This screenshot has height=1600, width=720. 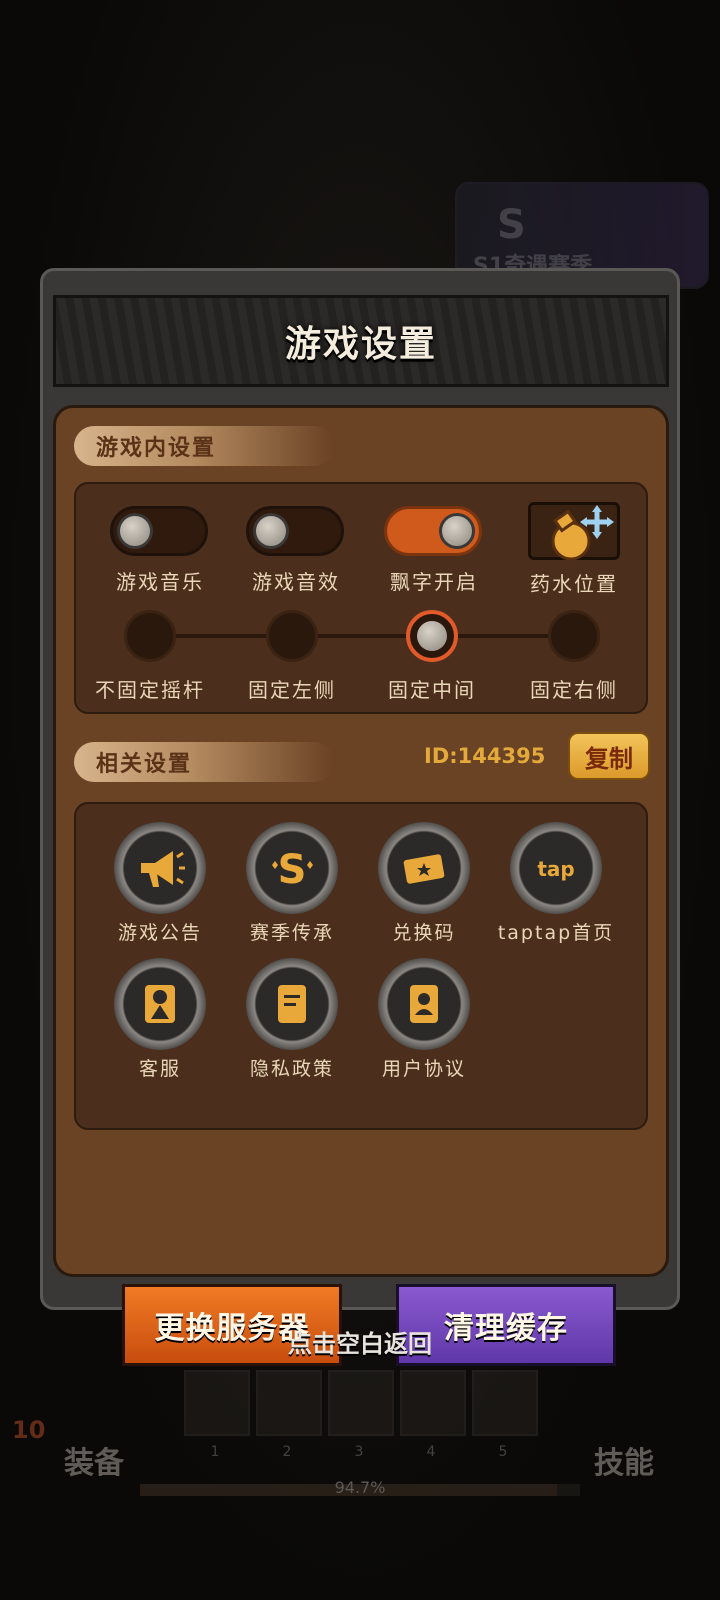 I want to click on joystick-fixed-right-label: 固定右侧, so click(x=574, y=690).